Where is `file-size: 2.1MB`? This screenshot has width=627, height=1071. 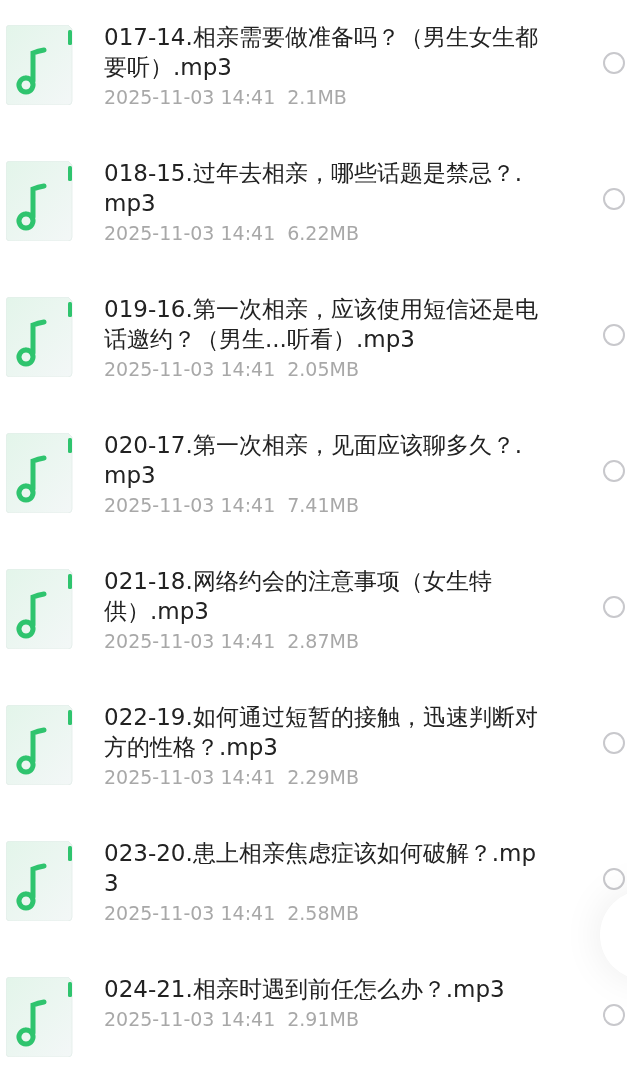
file-size: 2.1MB is located at coordinates (317, 97).